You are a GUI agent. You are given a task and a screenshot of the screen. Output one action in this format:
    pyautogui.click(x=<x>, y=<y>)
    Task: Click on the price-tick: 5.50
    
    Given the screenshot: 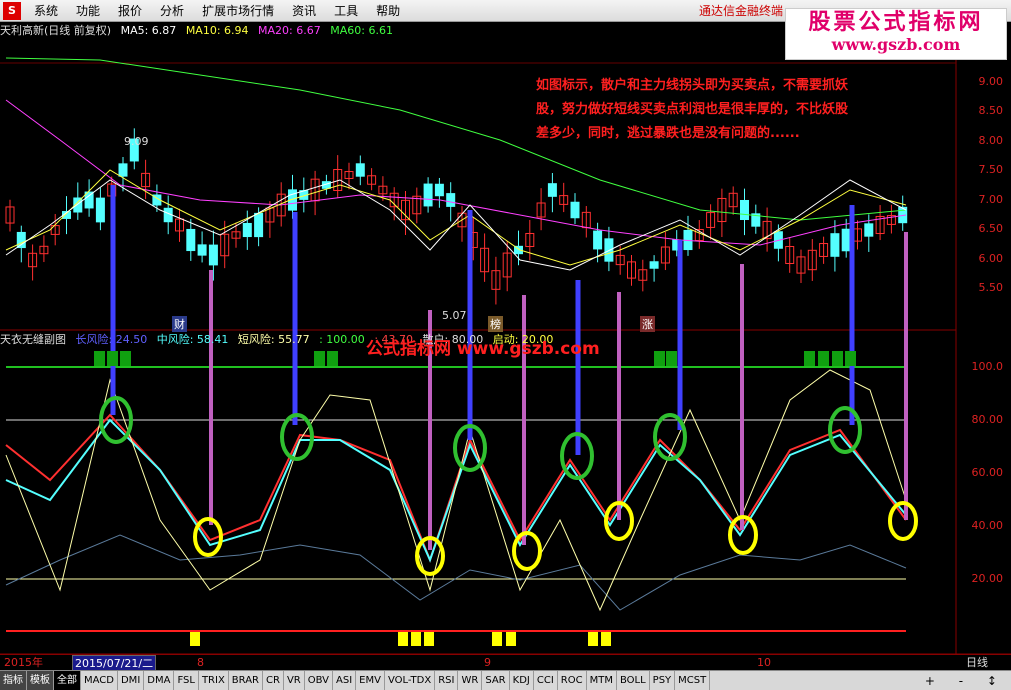 What is the action you would take?
    pyautogui.click(x=991, y=287)
    